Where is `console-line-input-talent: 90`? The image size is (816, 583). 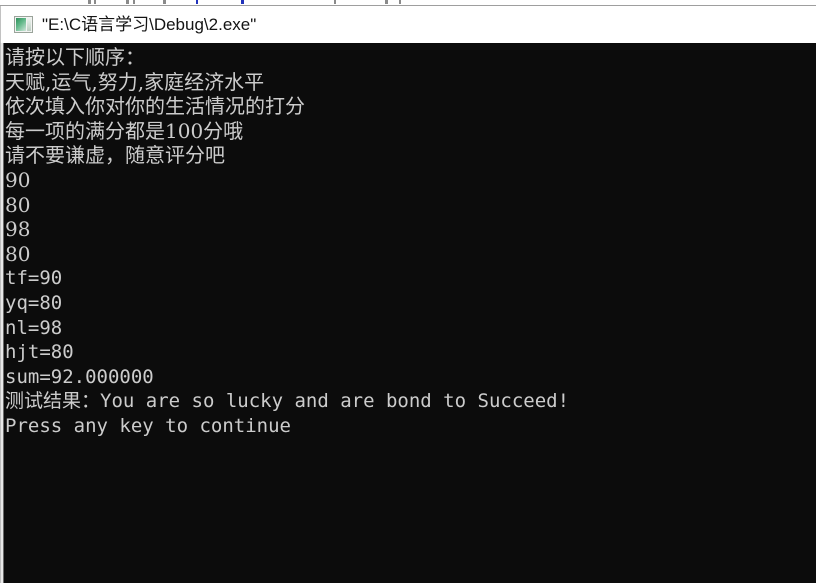 console-line-input-talent: 90 is located at coordinates (18, 179).